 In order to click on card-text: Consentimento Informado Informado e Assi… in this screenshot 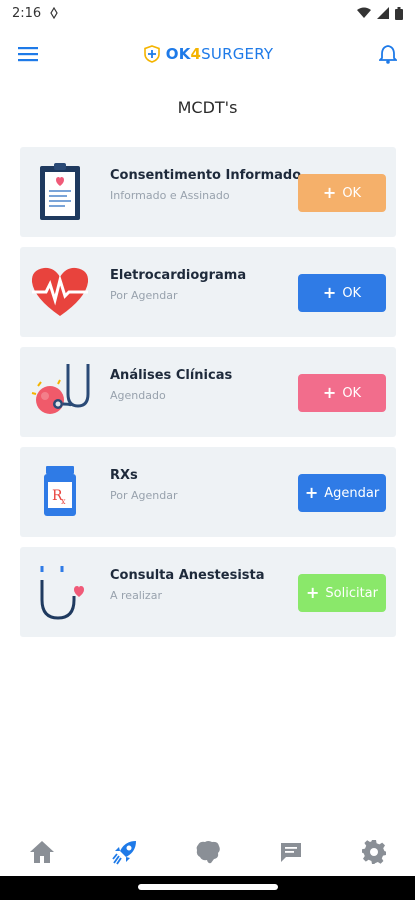, I will do `click(205, 185)`.